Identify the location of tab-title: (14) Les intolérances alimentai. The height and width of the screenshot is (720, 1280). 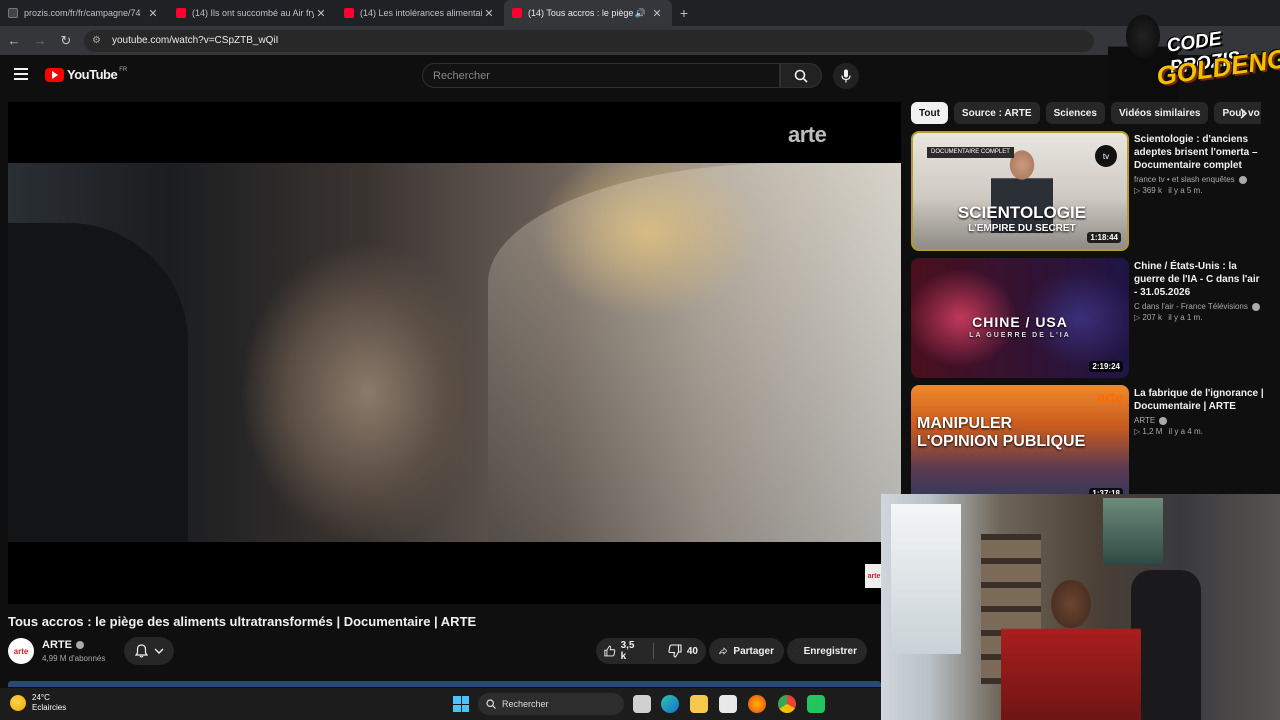
(421, 13).